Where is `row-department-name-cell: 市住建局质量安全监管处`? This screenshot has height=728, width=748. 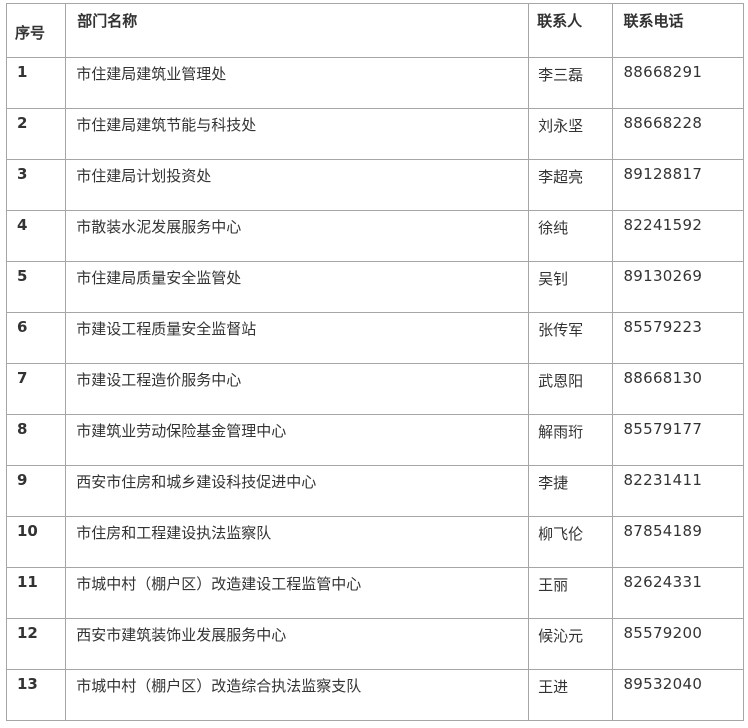 row-department-name-cell: 市住建局质量安全监管处 is located at coordinates (297, 287).